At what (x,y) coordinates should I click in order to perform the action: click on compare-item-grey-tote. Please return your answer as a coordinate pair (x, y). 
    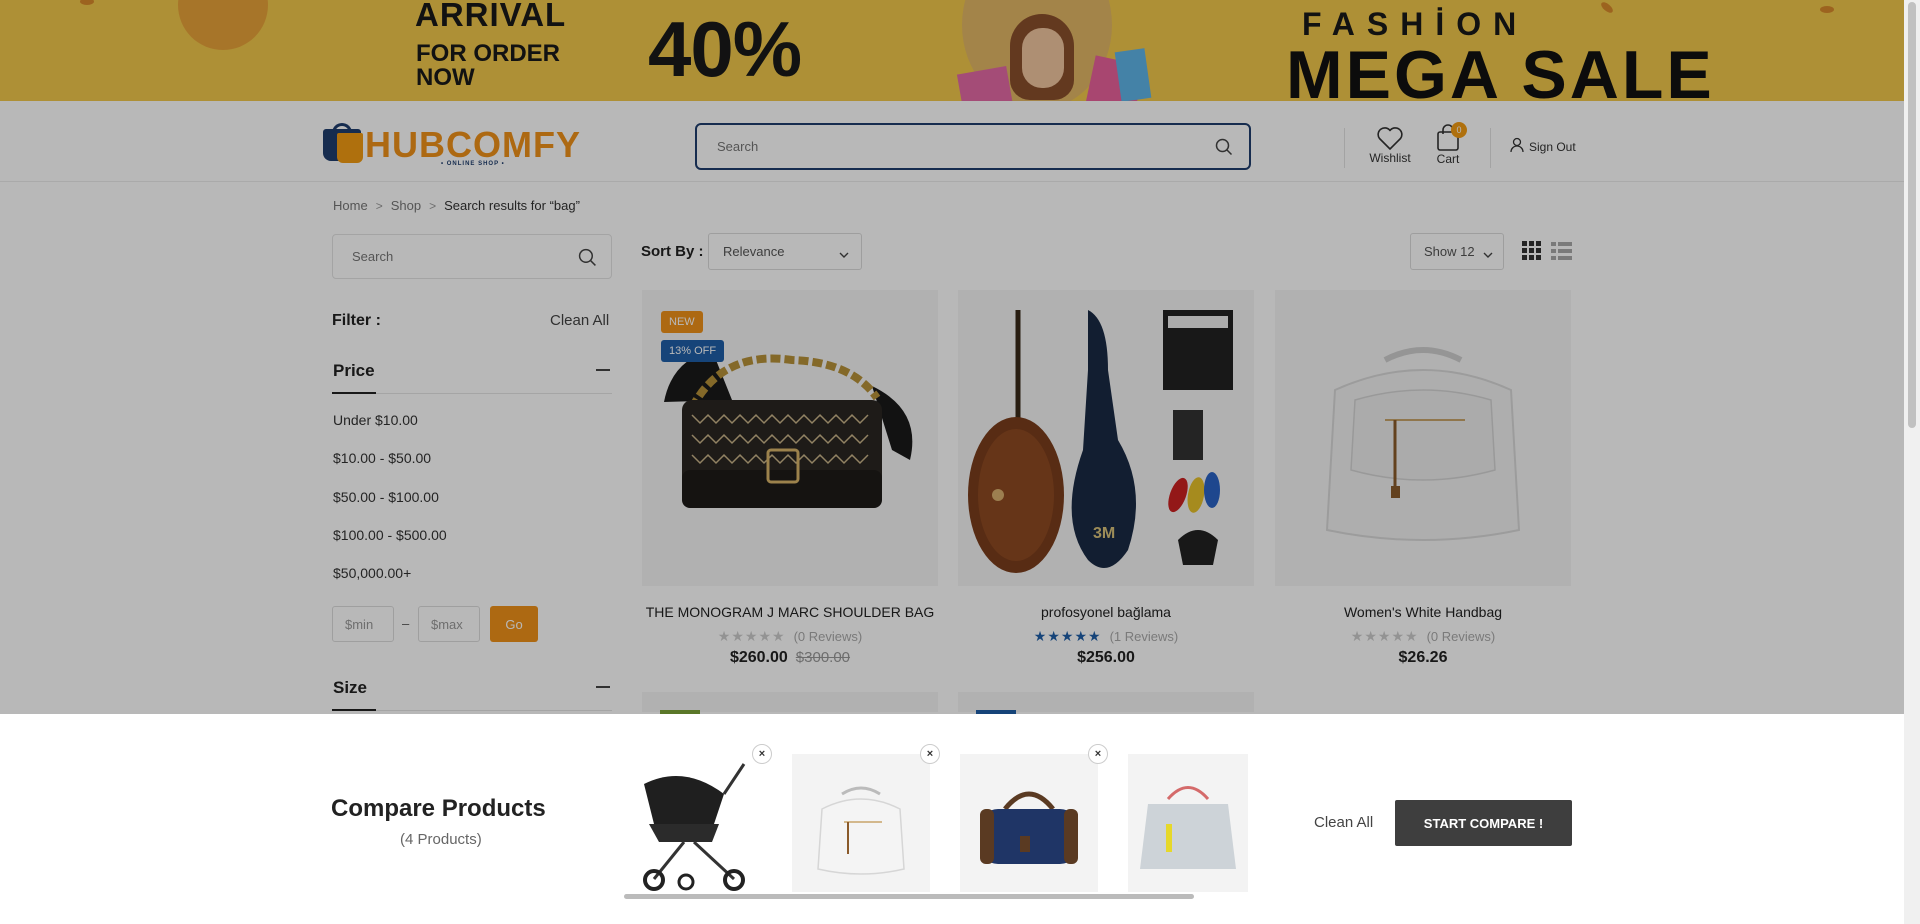
    Looking at the image, I should click on (1188, 823).